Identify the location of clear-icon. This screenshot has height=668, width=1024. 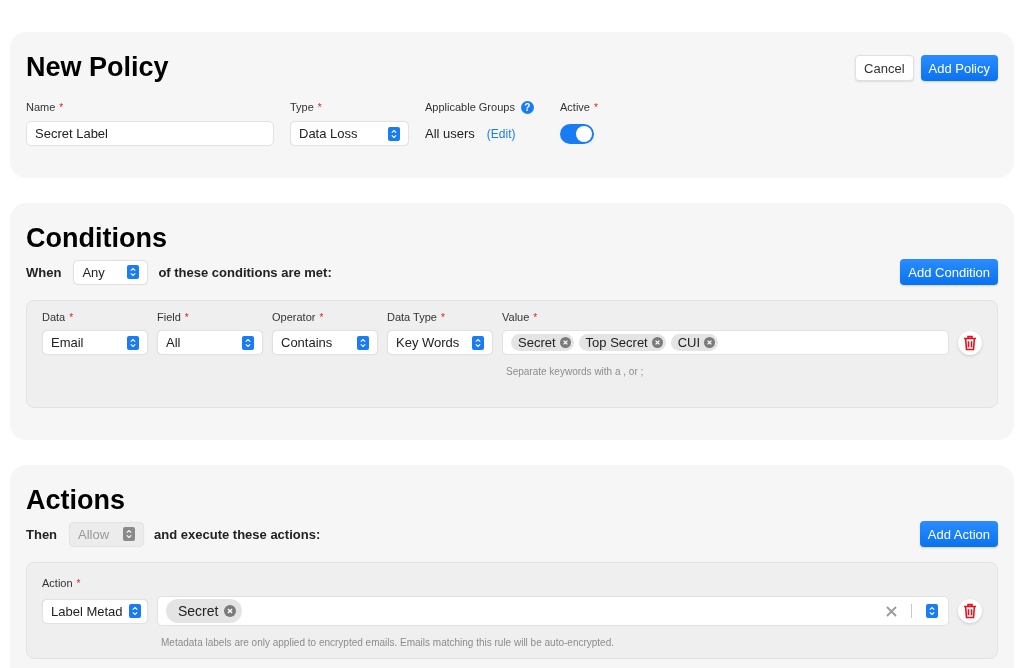
(891, 611).